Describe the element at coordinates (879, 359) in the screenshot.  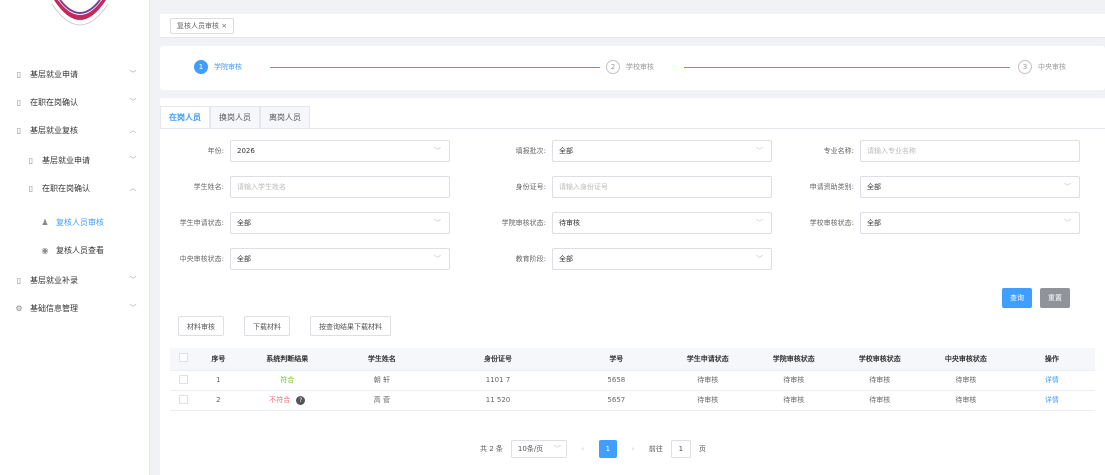
I see `column-header: 学校审核状态` at that location.